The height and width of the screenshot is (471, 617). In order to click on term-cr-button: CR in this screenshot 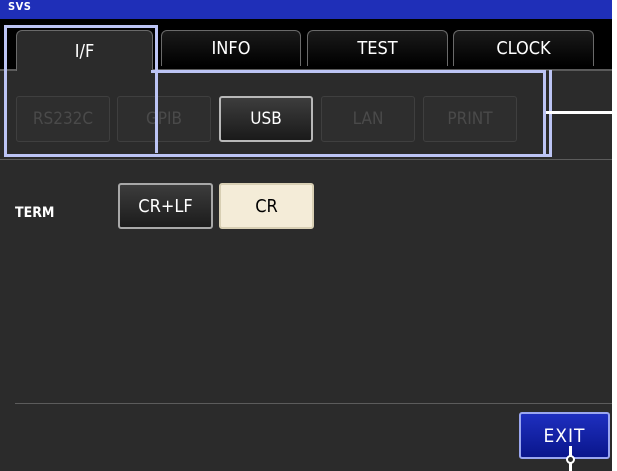, I will do `click(266, 206)`.